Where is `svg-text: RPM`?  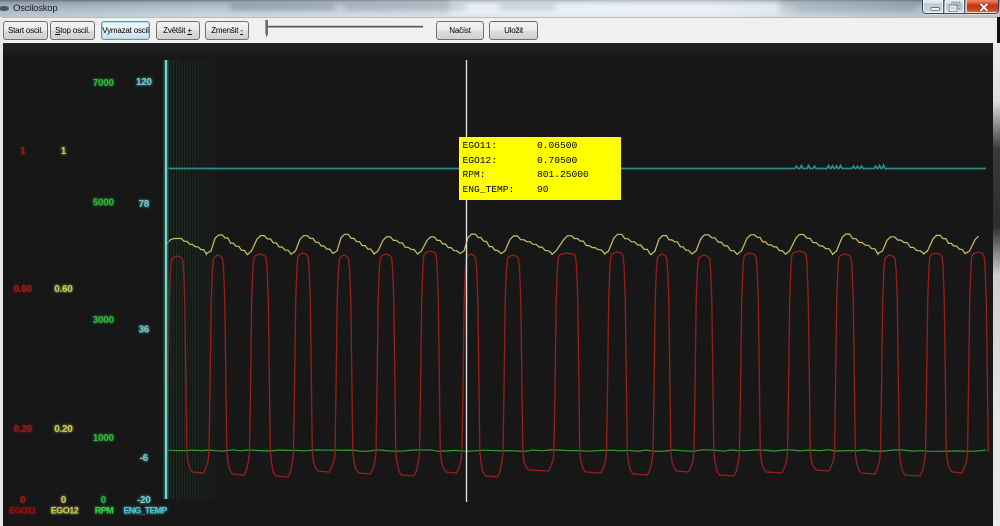 svg-text: RPM is located at coordinates (104, 510).